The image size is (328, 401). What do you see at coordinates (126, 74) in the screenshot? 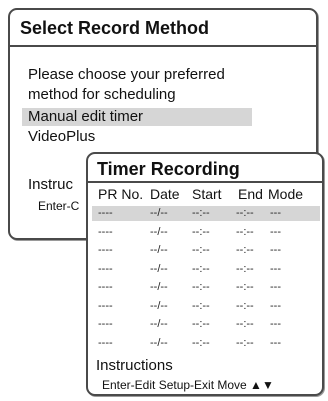
I see `message-line-1: Please choose your preferred` at bounding box center [126, 74].